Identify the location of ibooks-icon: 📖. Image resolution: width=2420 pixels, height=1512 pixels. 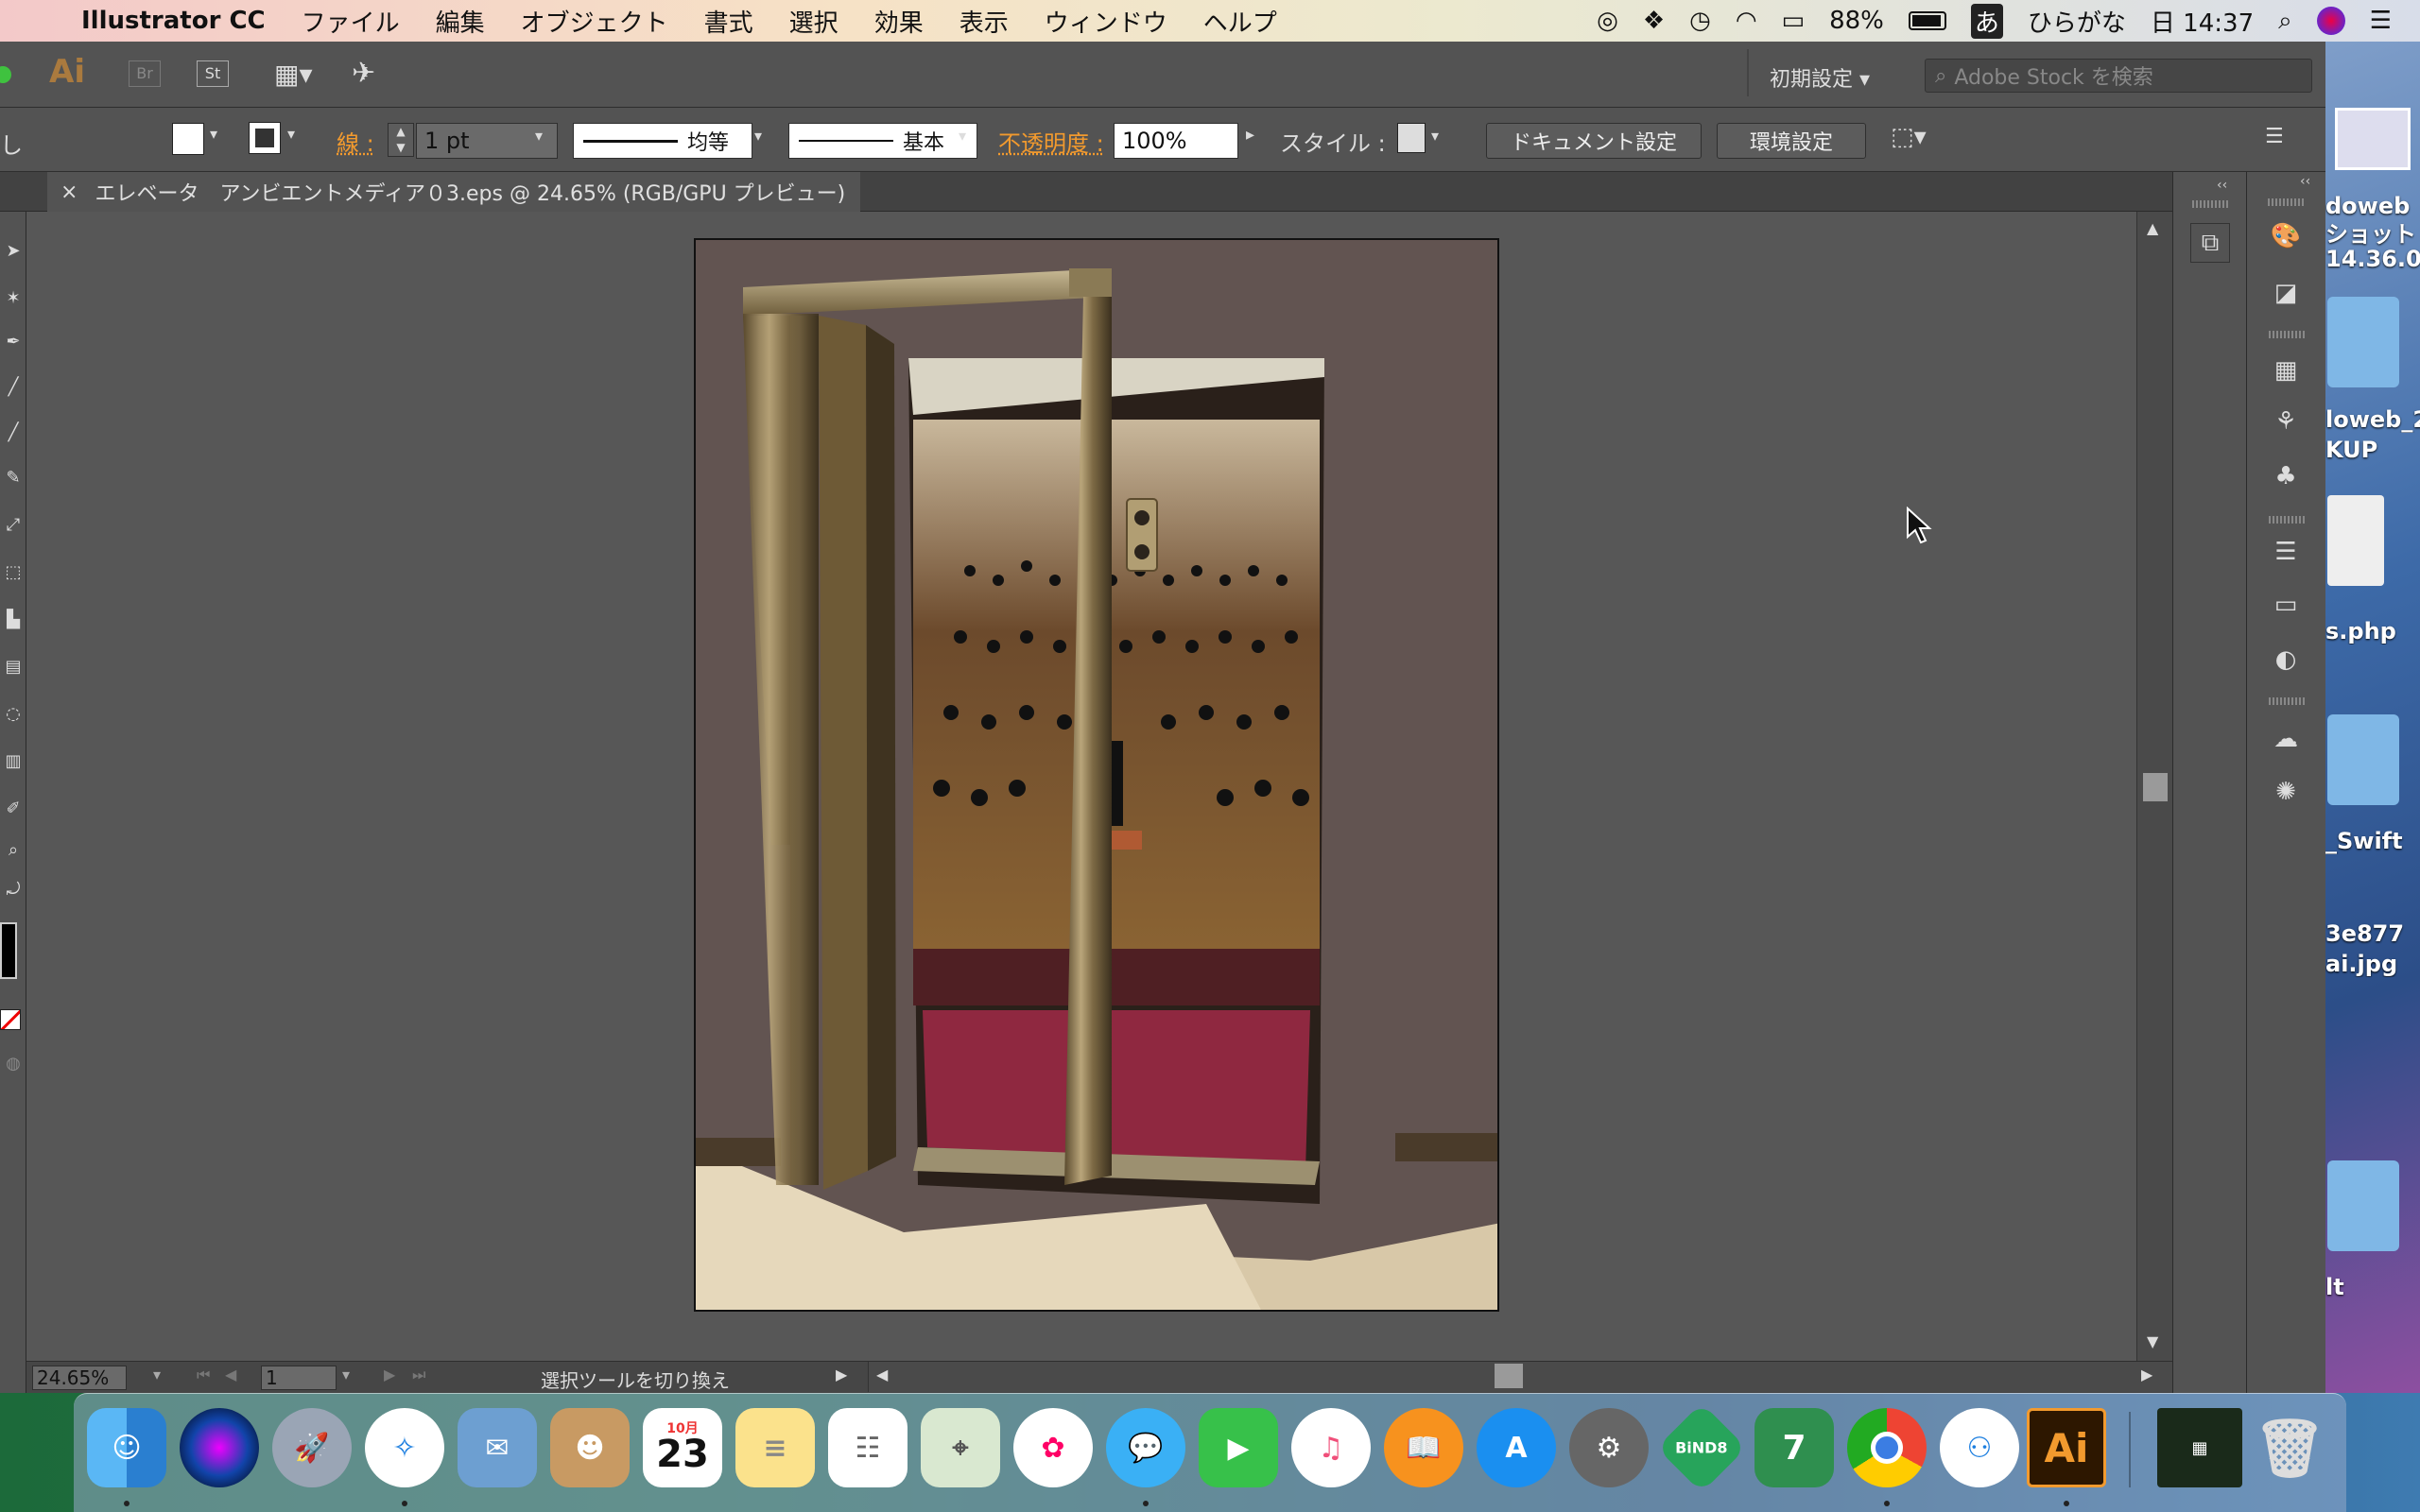
(1423, 1447).